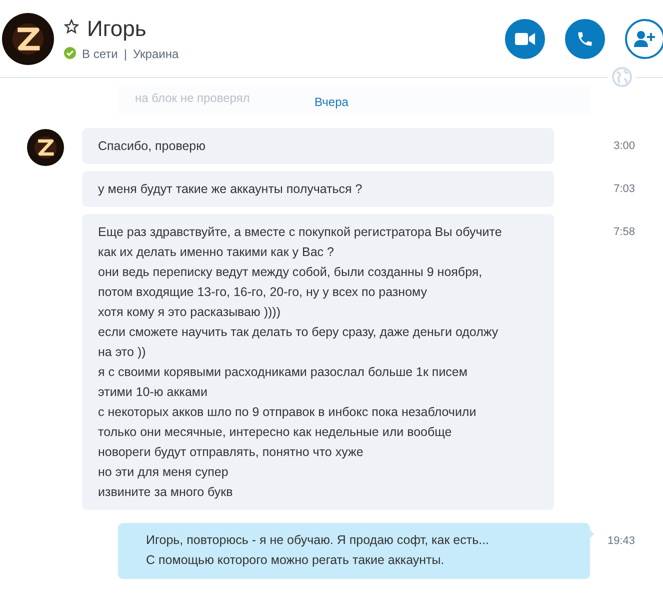  I want to click on avatar, so click(28, 38).